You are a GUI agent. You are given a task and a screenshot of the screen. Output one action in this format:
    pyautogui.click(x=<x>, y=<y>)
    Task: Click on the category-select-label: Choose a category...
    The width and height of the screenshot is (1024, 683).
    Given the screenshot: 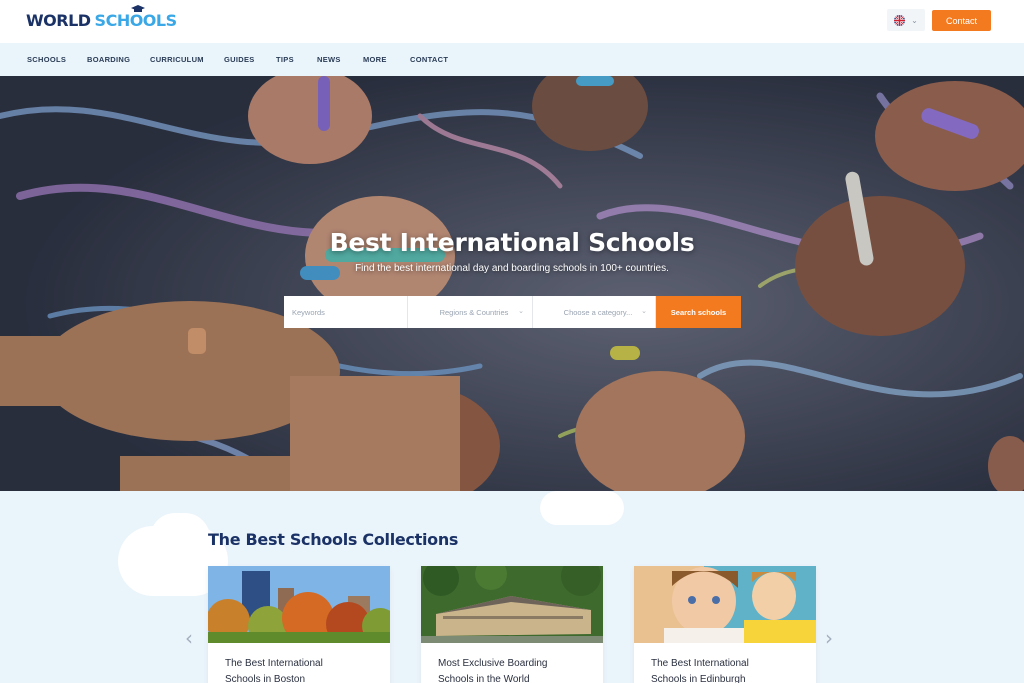 What is the action you would take?
    pyautogui.click(x=598, y=312)
    